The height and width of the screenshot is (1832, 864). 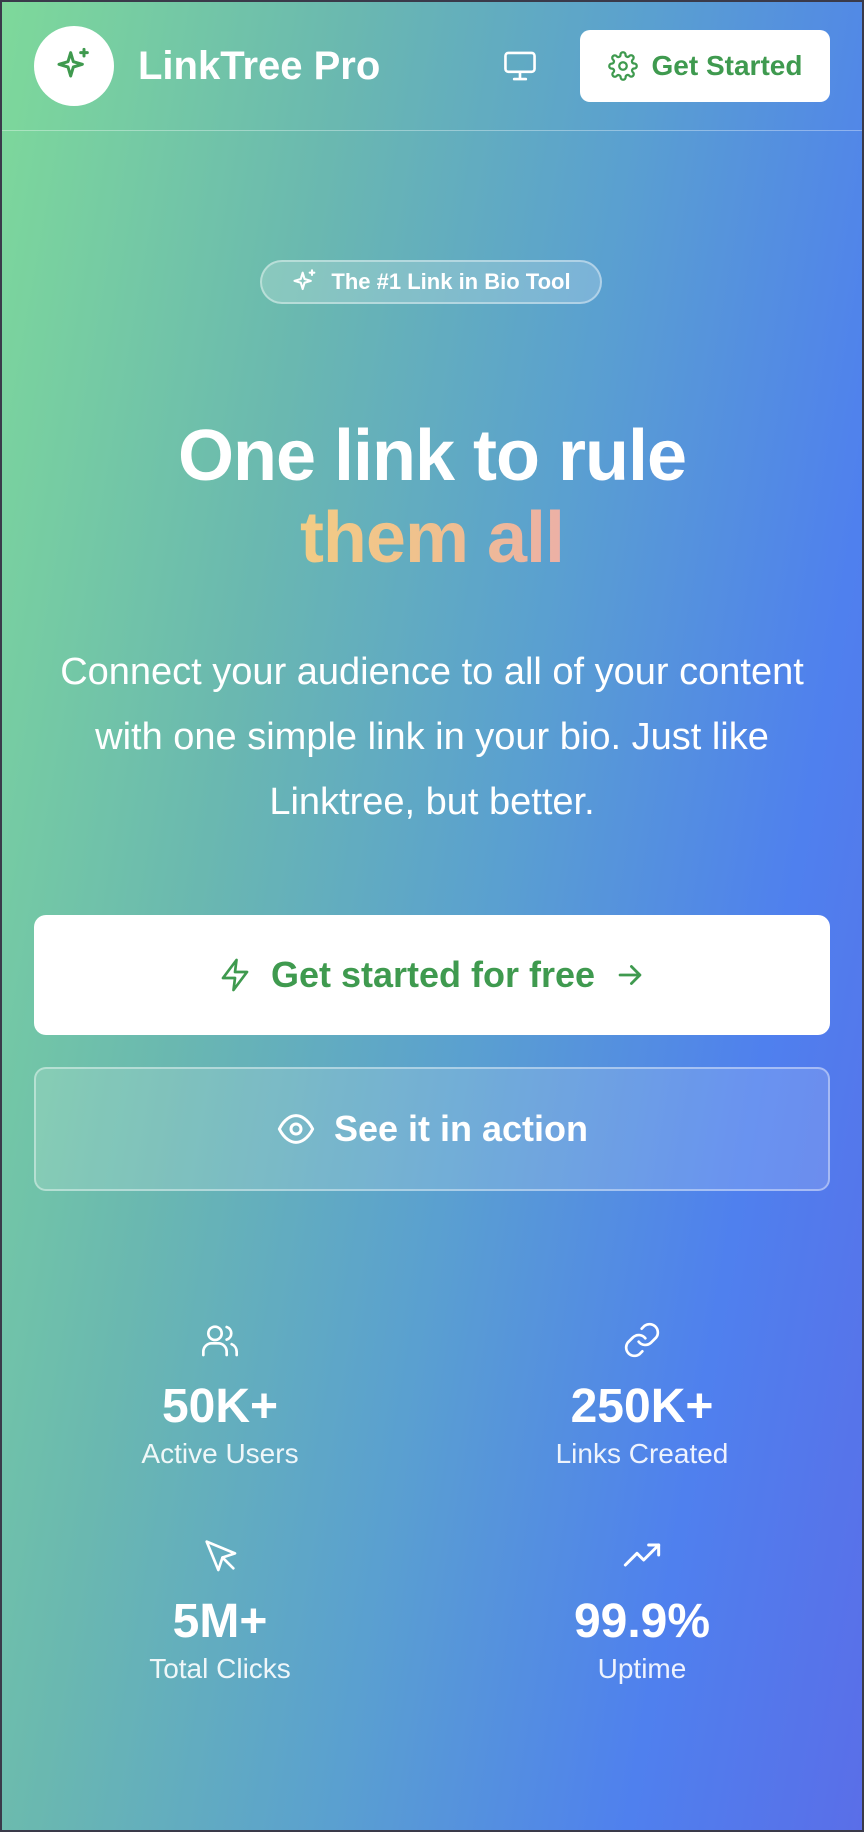 I want to click on stat-total-clicks: 5M+ Total Clicks, so click(x=220, y=1611).